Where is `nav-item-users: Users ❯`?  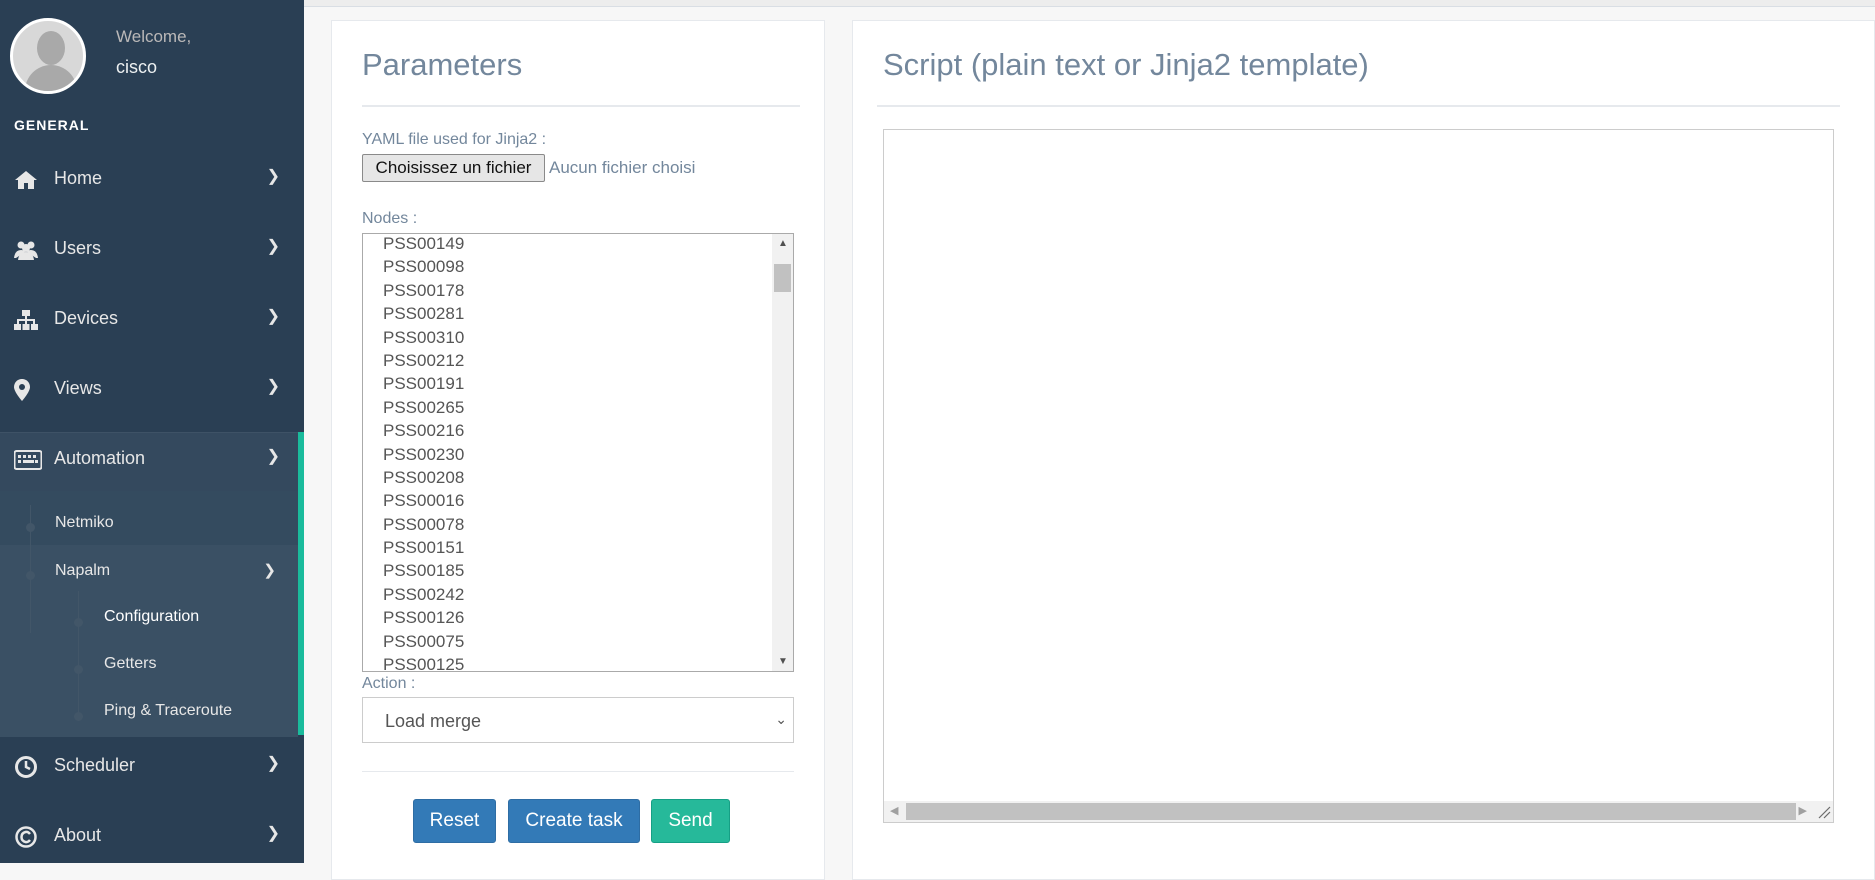
nav-item-users: Users ❯ is located at coordinates (152, 250).